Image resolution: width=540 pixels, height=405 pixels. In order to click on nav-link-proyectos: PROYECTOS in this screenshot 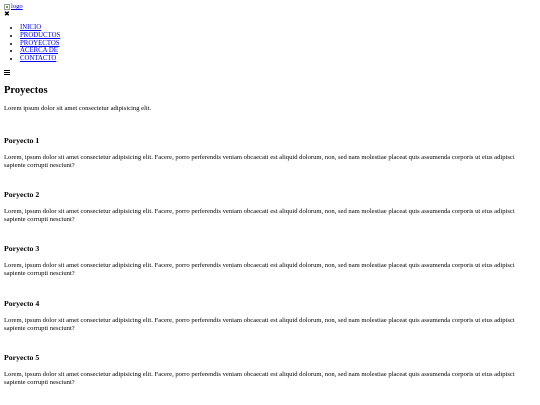, I will do `click(40, 43)`.